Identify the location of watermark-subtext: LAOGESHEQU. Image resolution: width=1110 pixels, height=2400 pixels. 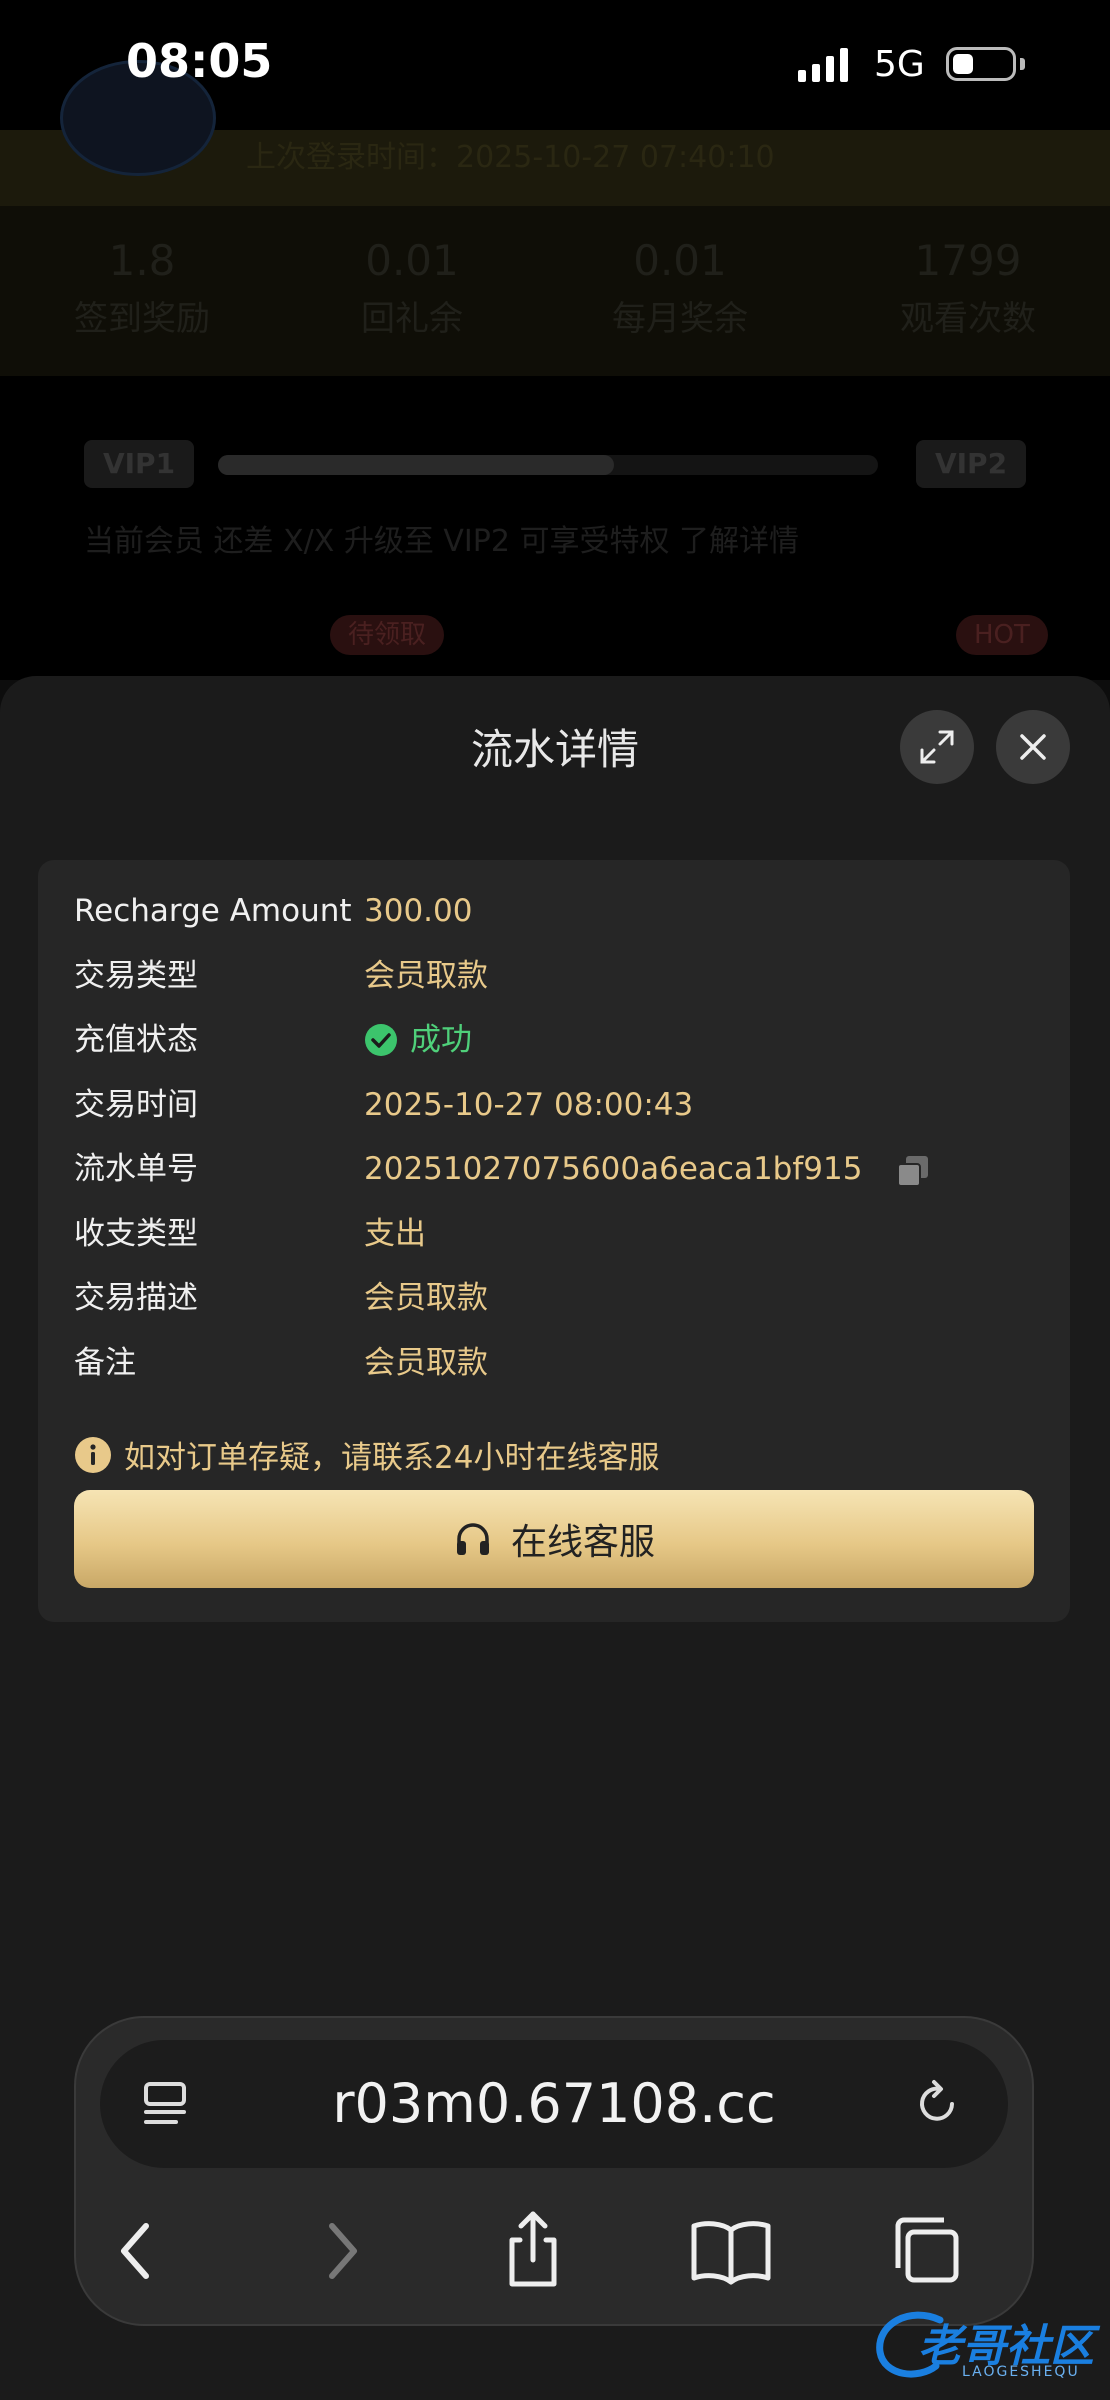
(1021, 2372).